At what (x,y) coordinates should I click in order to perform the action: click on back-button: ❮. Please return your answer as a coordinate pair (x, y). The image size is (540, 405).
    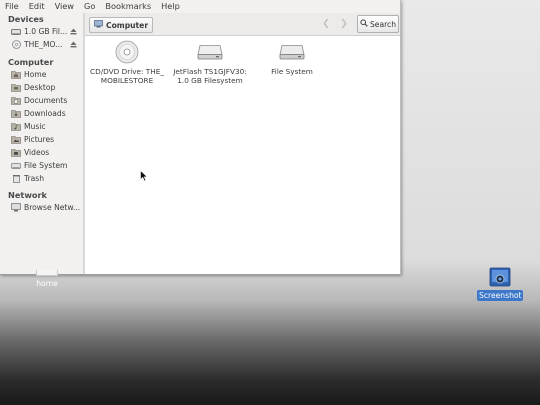
    Looking at the image, I should click on (326, 24).